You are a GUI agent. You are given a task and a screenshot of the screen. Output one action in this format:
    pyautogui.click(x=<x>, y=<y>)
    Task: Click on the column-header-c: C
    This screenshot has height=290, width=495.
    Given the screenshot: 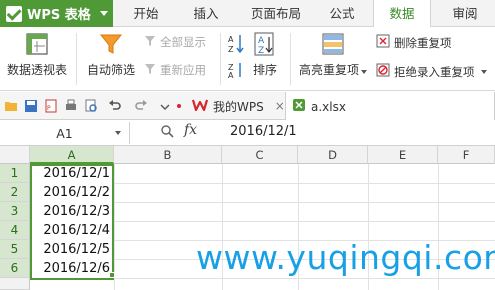 What is the action you would take?
    pyautogui.click(x=260, y=155)
    